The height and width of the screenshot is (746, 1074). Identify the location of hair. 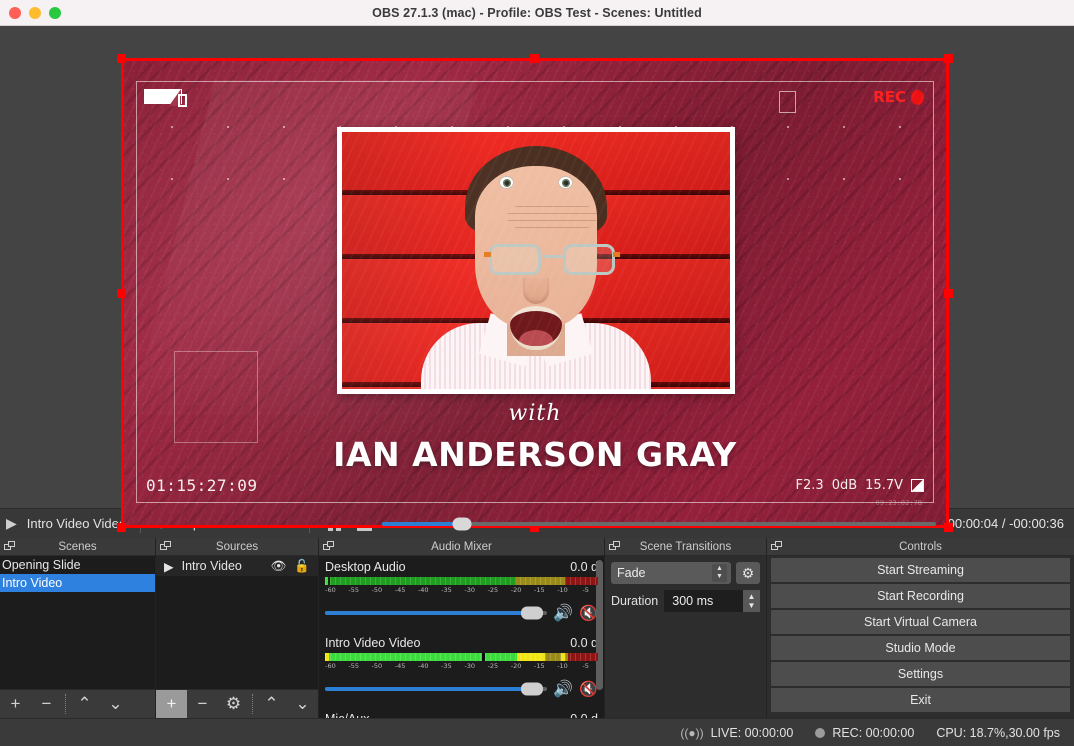
(536, 192).